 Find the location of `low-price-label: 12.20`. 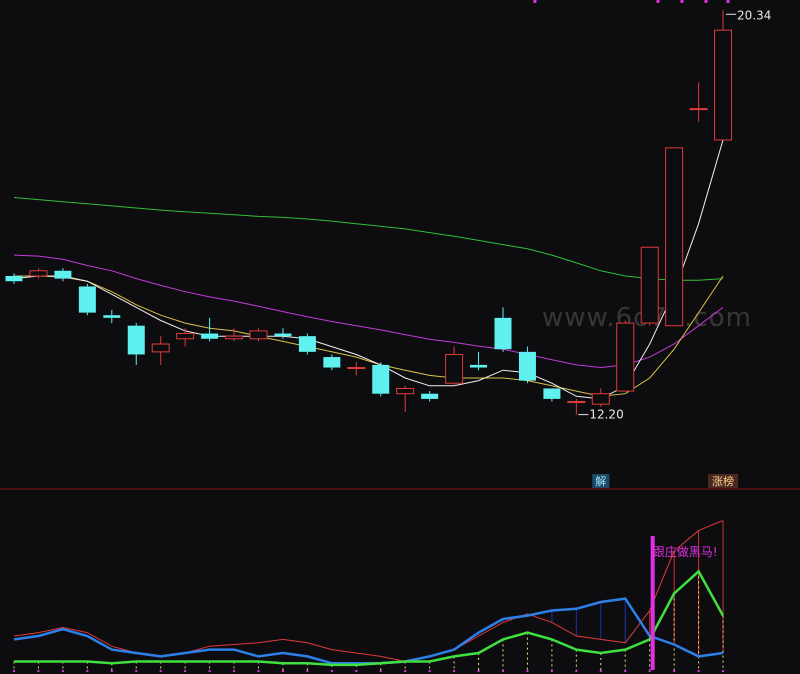

low-price-label: 12.20 is located at coordinates (606, 415).